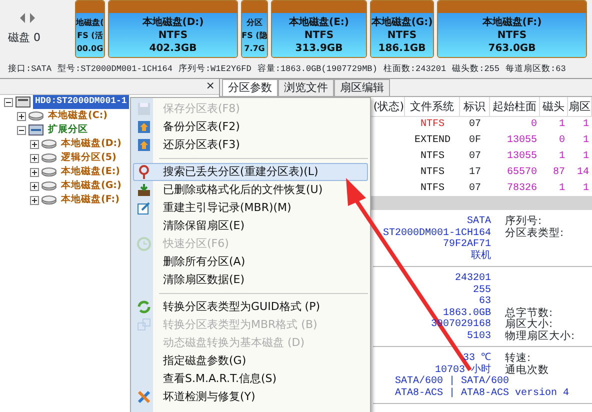  Describe the element at coordinates (554, 107) in the screenshot. I see `column-header: 磁头` at that location.